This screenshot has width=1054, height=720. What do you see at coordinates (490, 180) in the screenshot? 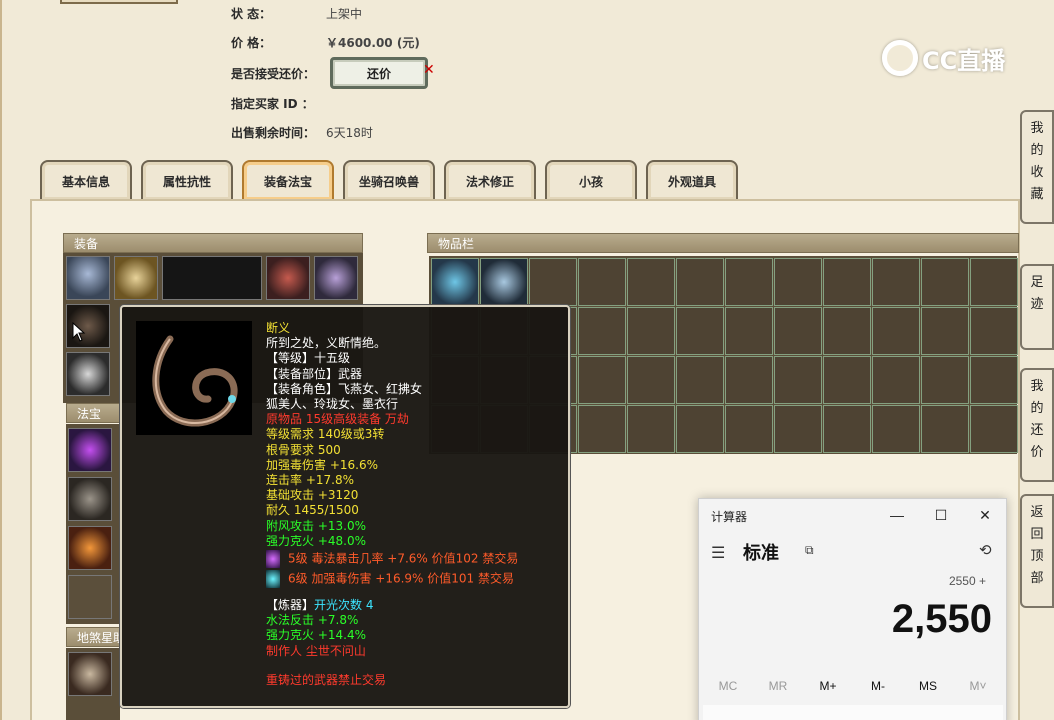
I see `tab-spell-modifiers: 法术修正` at bounding box center [490, 180].